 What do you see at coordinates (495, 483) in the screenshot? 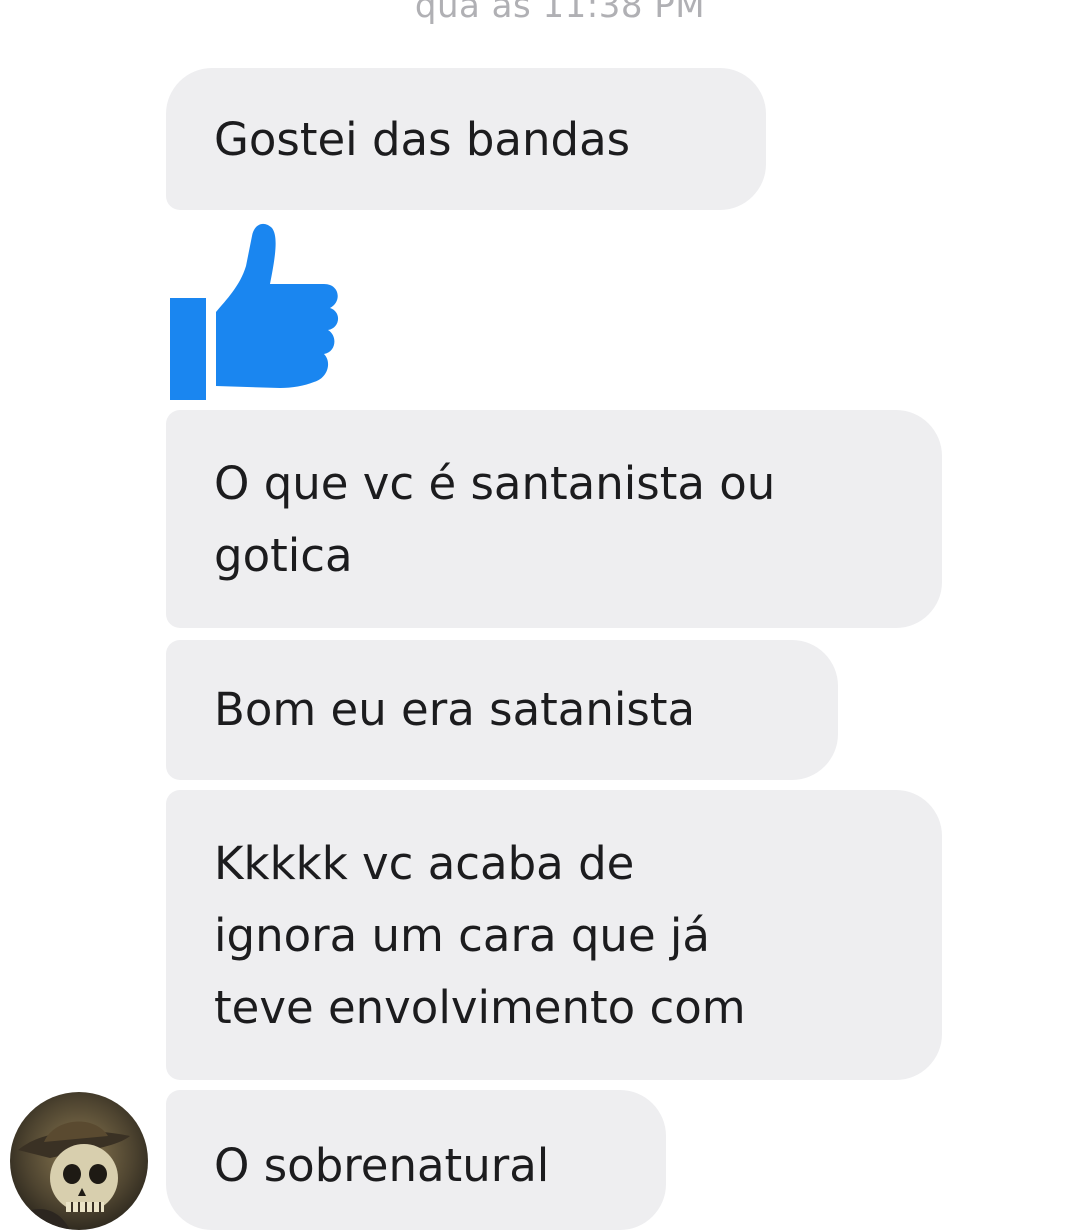
I see `message-text-line: O que vc é santanista ou` at bounding box center [495, 483].